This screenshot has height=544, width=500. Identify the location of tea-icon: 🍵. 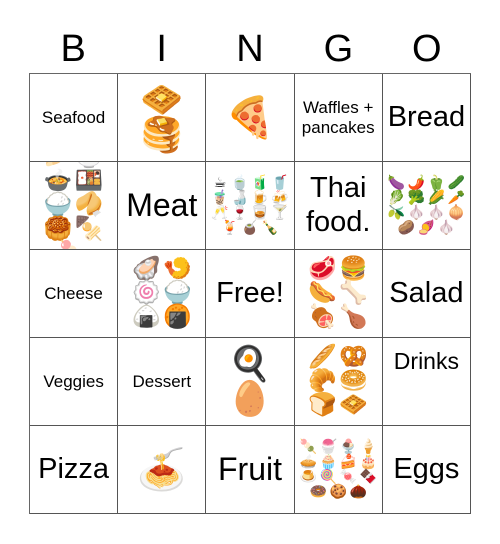
(240, 183).